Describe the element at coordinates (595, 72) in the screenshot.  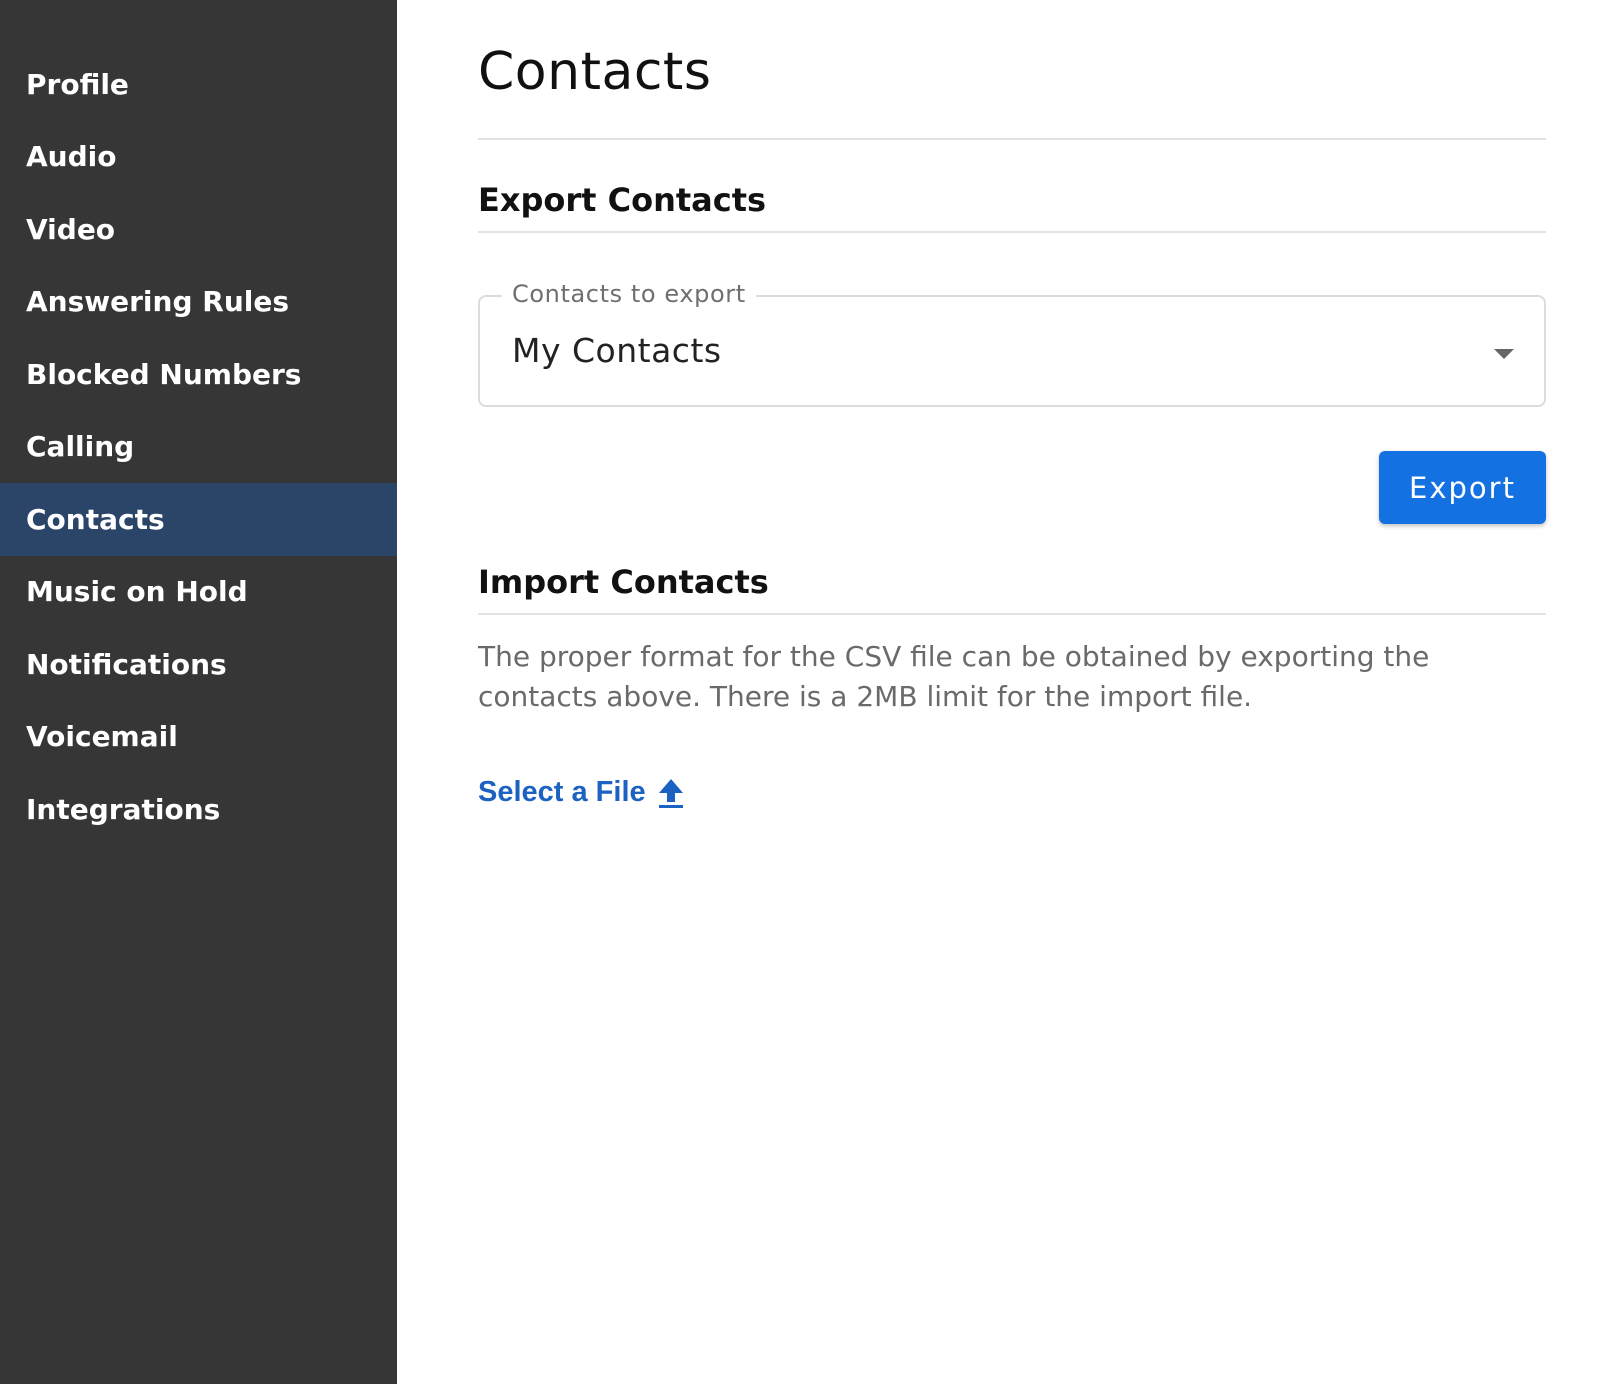
I see `page-title: Contacts` at that location.